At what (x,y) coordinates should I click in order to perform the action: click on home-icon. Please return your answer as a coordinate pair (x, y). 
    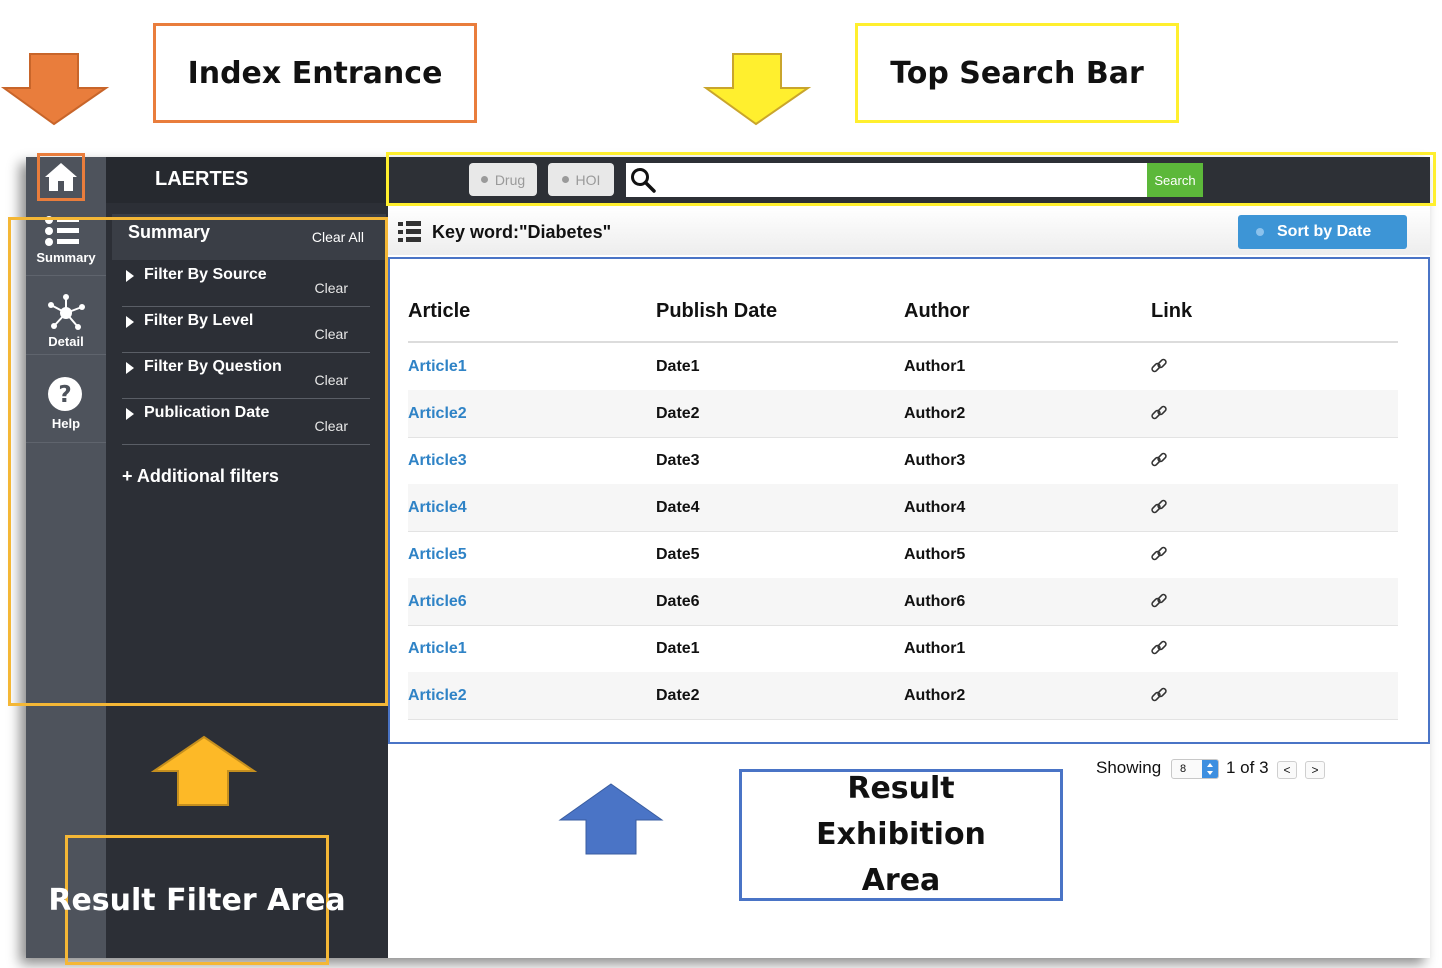
    Looking at the image, I should click on (61, 177).